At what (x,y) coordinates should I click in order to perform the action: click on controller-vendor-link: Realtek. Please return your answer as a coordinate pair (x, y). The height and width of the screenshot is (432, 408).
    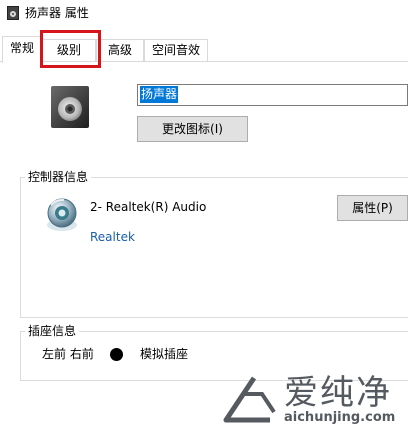
    Looking at the image, I should click on (112, 237).